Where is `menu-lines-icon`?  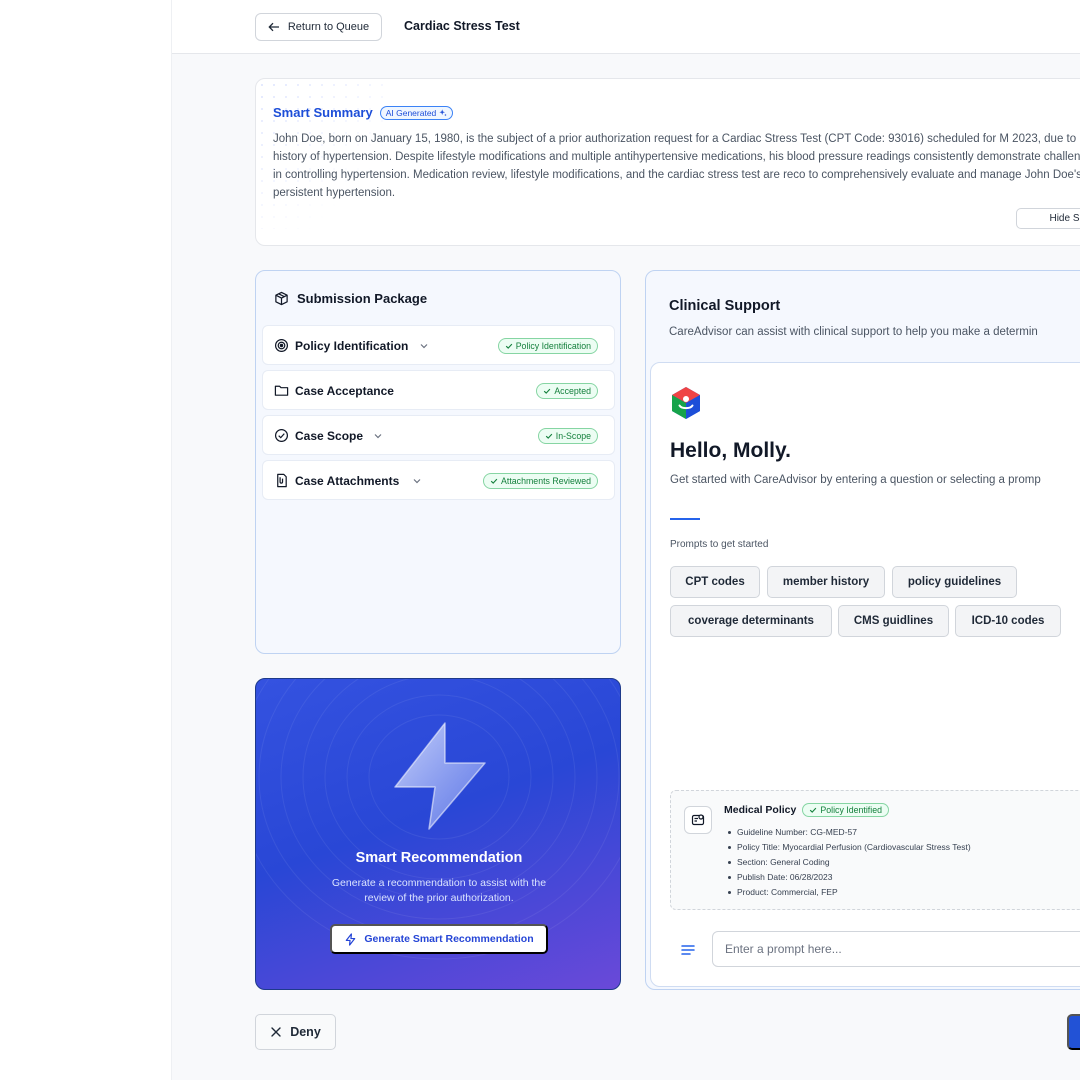 menu-lines-icon is located at coordinates (688, 950).